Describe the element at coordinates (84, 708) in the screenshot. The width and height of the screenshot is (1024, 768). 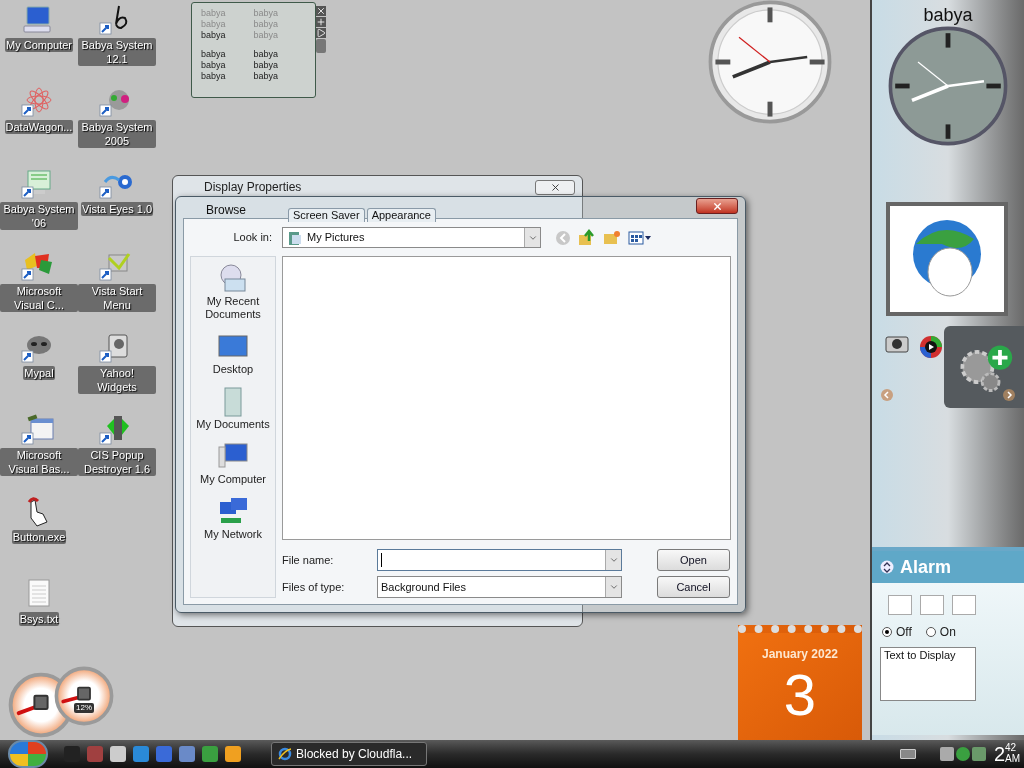
I see `gauge-reading: 12%` at that location.